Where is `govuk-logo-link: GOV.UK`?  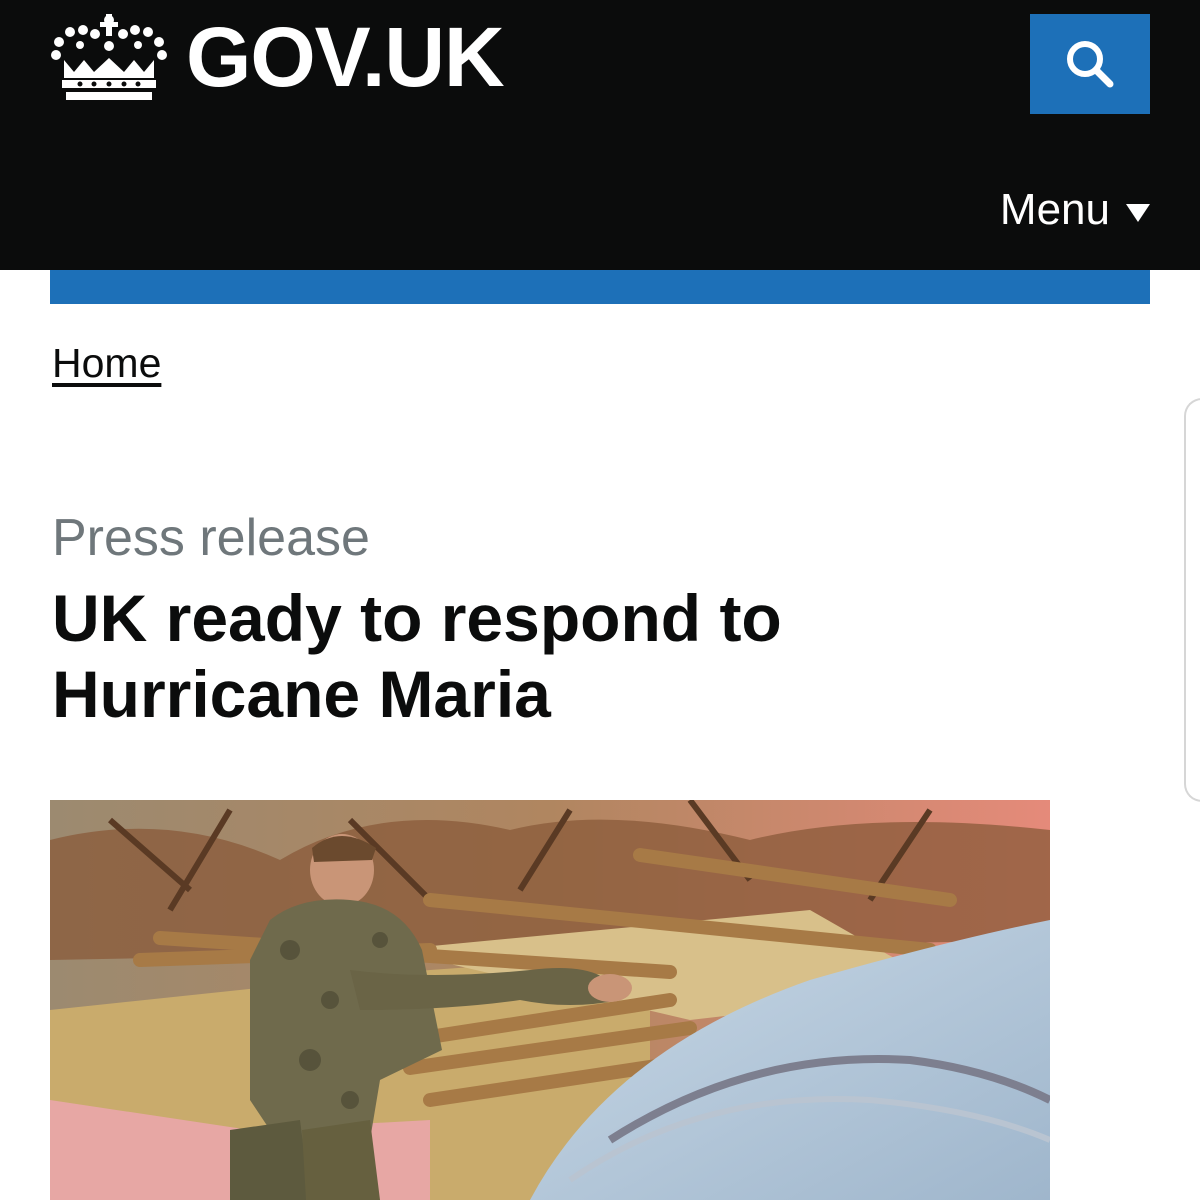 govuk-logo-link: GOV.UK is located at coordinates (277, 57).